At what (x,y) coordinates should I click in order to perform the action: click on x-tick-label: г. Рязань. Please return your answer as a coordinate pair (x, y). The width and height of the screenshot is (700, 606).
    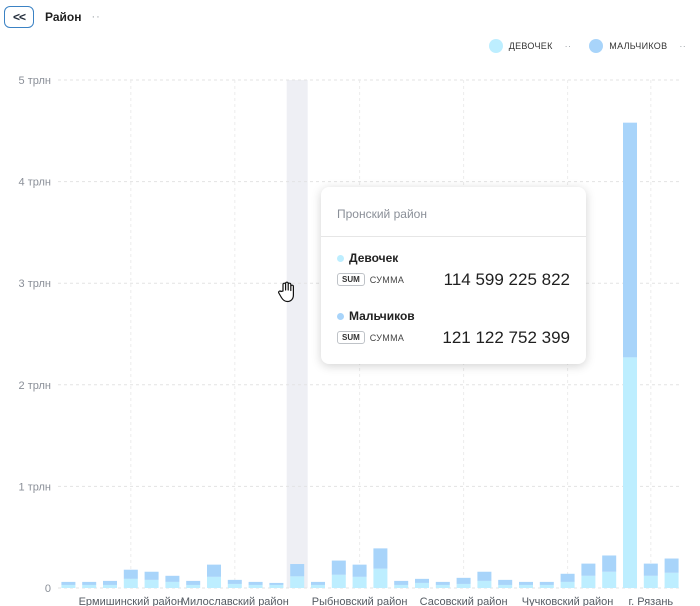
    Looking at the image, I should click on (650, 601).